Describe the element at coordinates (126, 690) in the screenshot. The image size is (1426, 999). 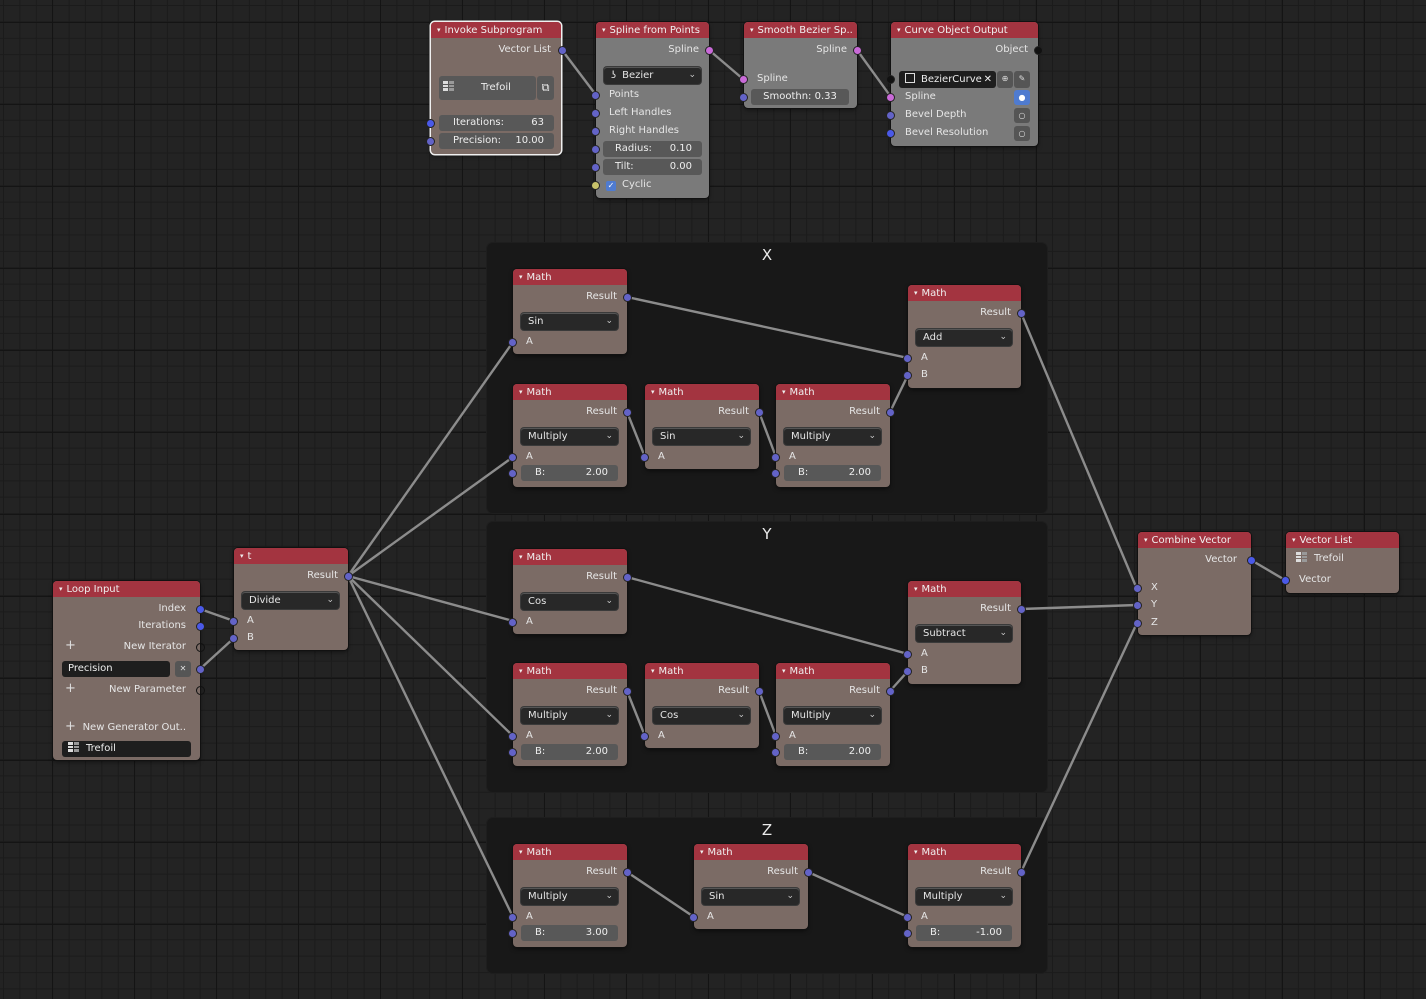
I see `new-parameter-button: New Parameter` at that location.